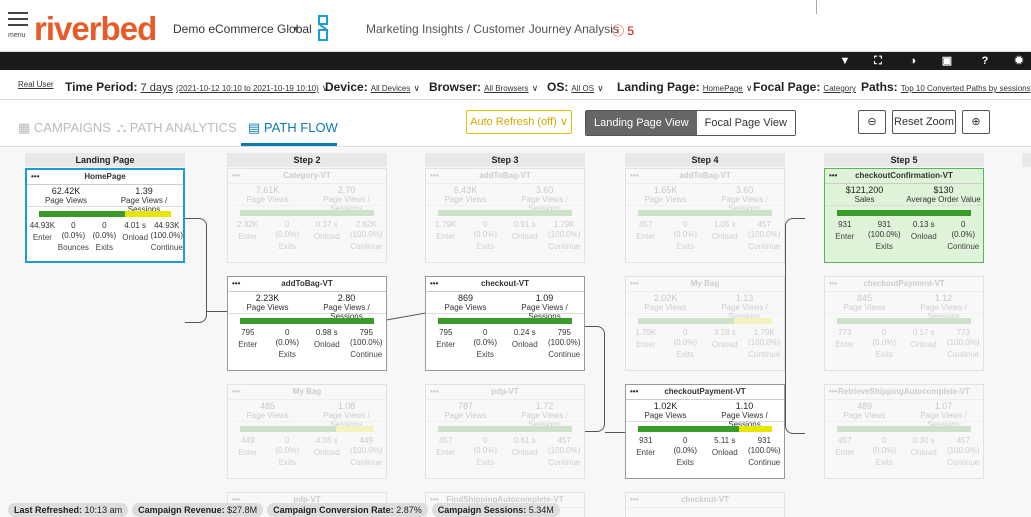 This screenshot has height=517, width=1031. I want to click on contrast-icon: ◑, so click(913, 61).